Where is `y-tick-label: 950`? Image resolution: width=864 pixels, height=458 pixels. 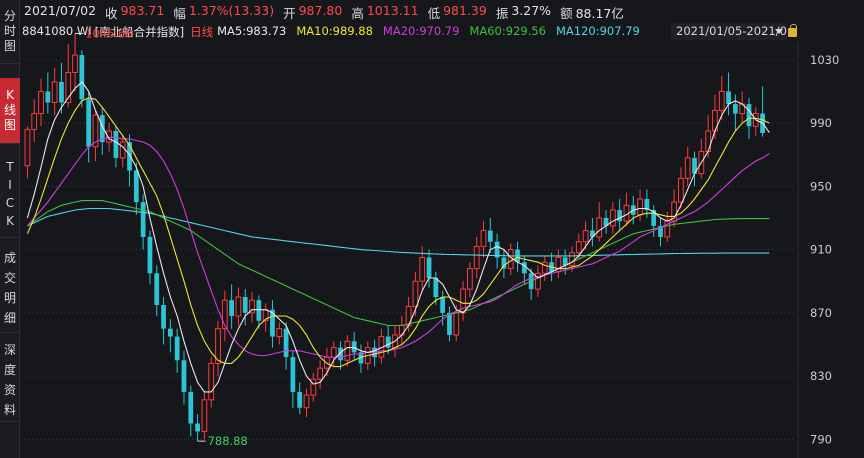 y-tick-label: 950 is located at coordinates (821, 186).